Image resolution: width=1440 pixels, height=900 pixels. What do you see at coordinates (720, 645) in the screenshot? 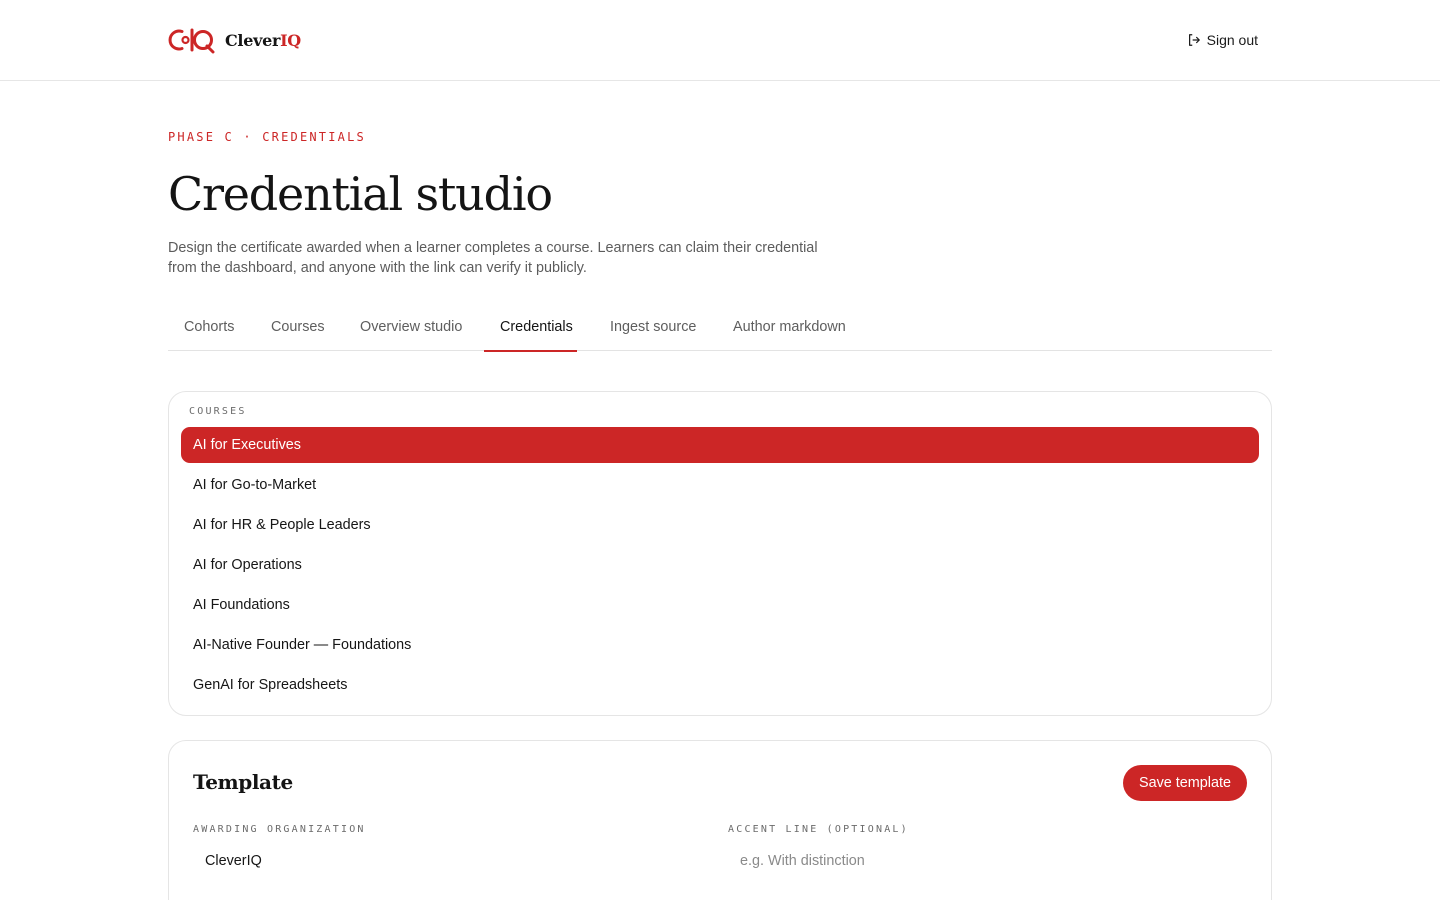
I see `course-item-ai-native-founder-foundations: AI-Native Founder — Foundations` at bounding box center [720, 645].